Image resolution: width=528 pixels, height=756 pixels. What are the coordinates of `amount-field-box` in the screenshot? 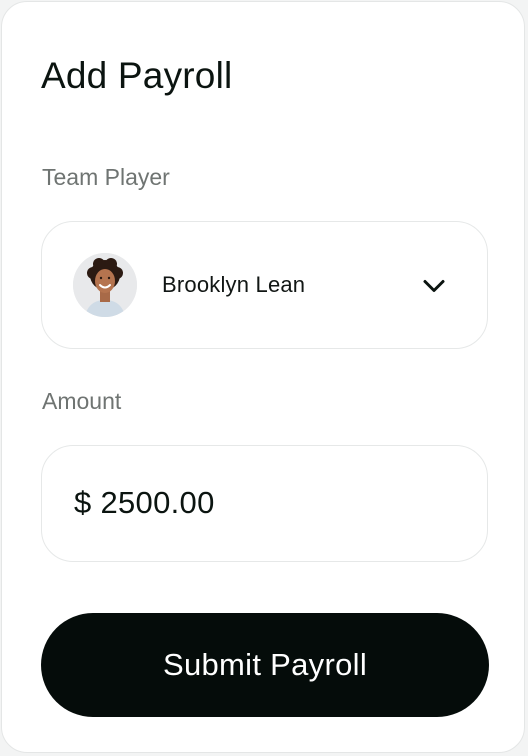 It's located at (264, 503).